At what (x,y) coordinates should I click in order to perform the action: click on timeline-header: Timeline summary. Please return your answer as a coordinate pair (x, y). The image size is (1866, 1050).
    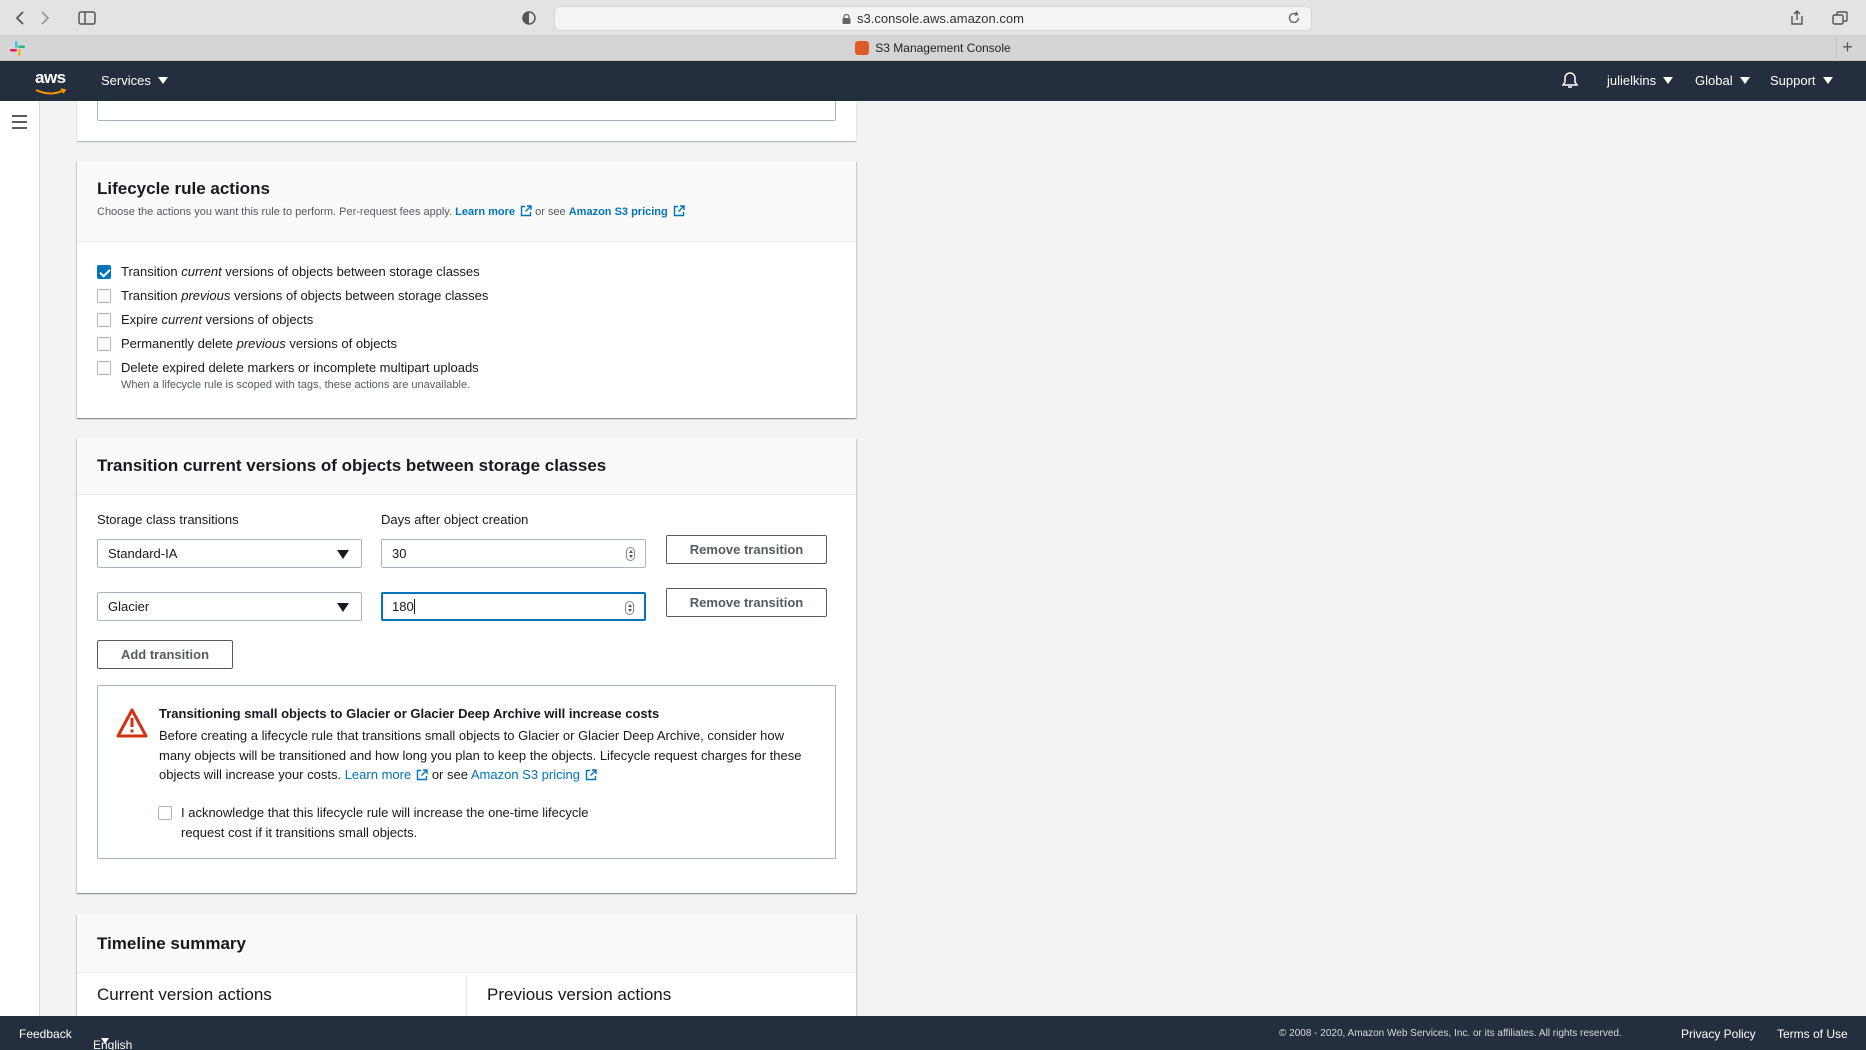
    Looking at the image, I should click on (466, 943).